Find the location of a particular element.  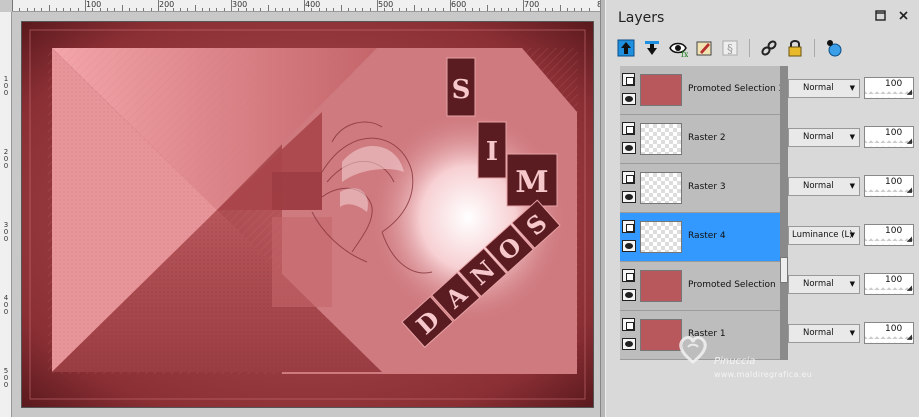

layer-name: Raster 3 is located at coordinates (707, 187).